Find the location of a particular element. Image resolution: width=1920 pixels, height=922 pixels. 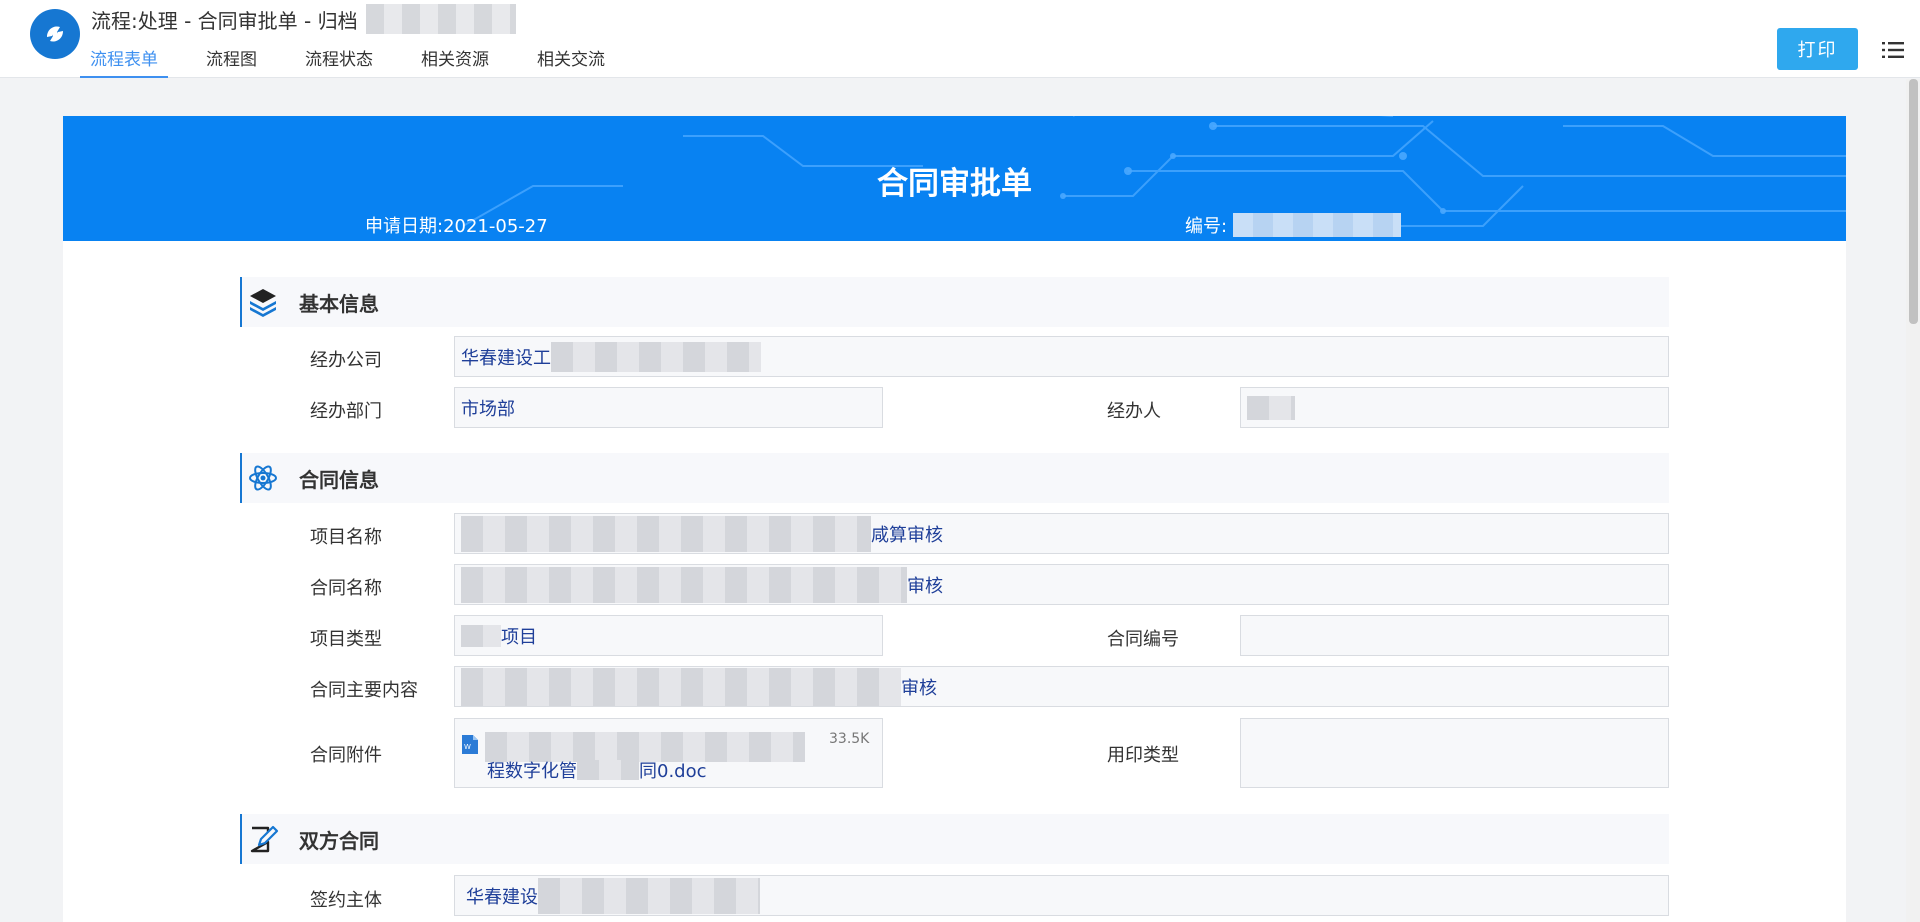

tab-communication: 相关交流 is located at coordinates (571, 59).